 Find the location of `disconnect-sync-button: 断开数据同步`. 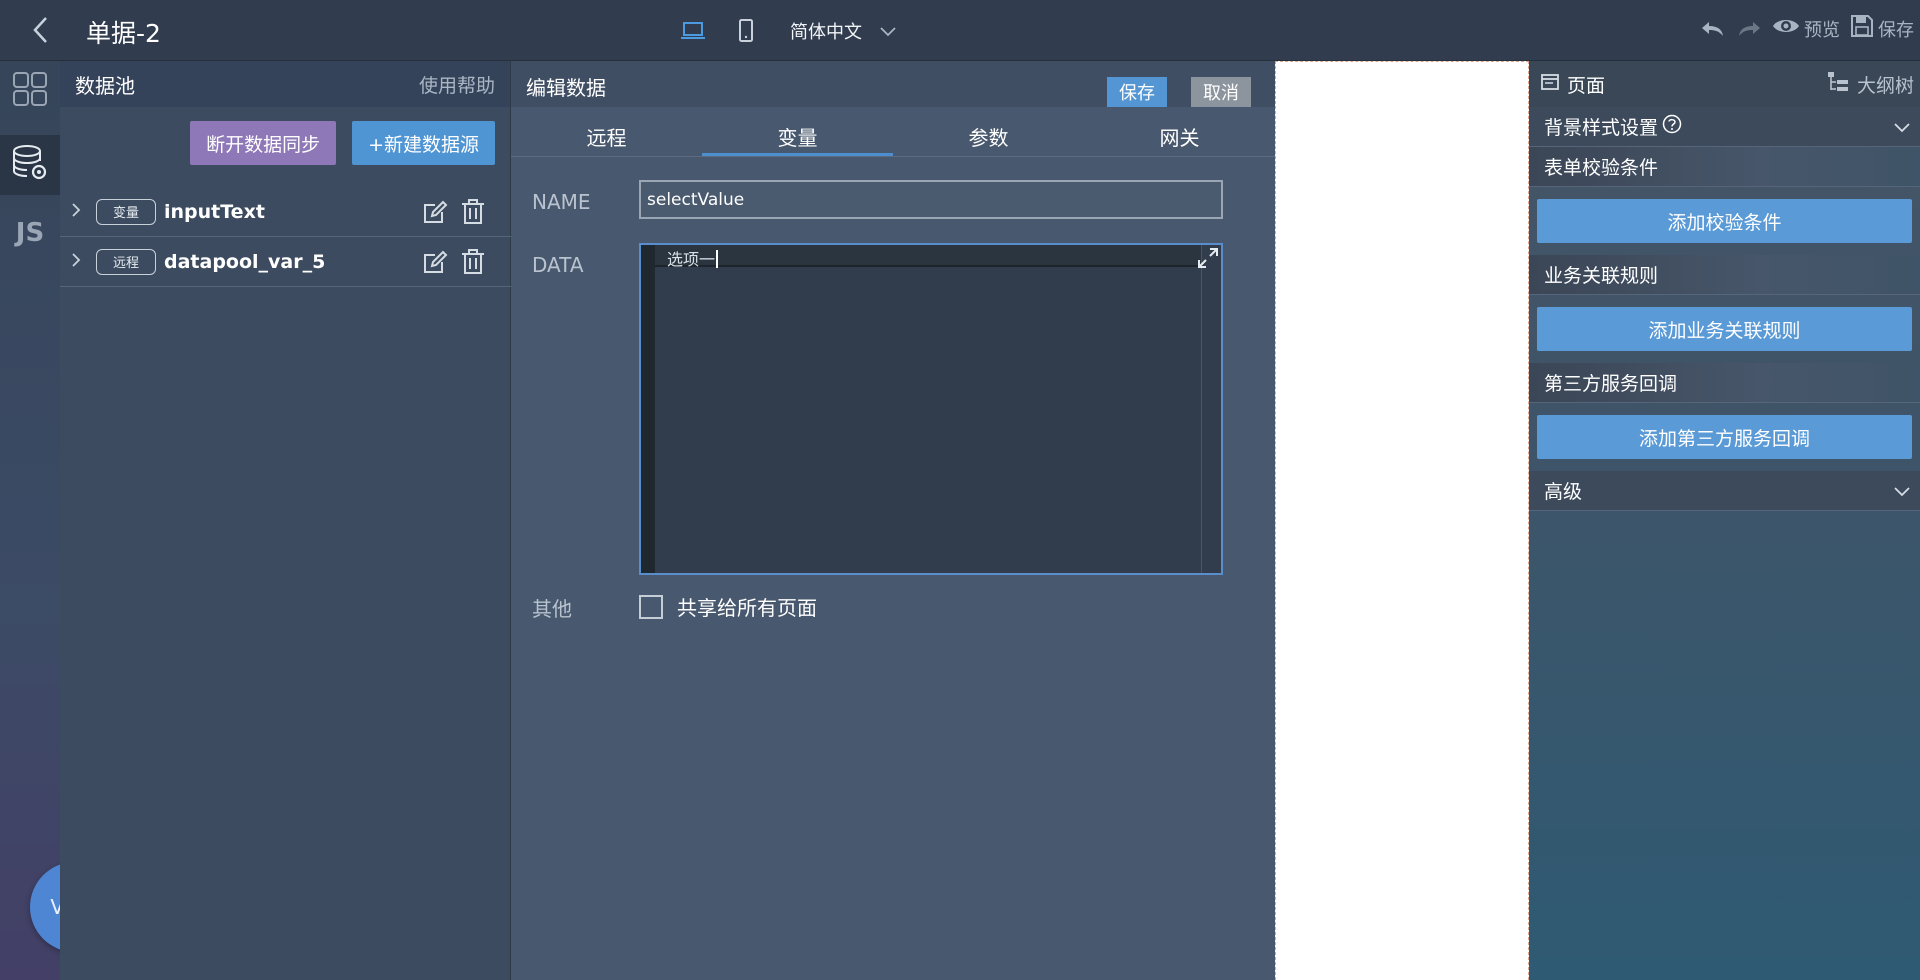

disconnect-sync-button: 断开数据同步 is located at coordinates (263, 143).